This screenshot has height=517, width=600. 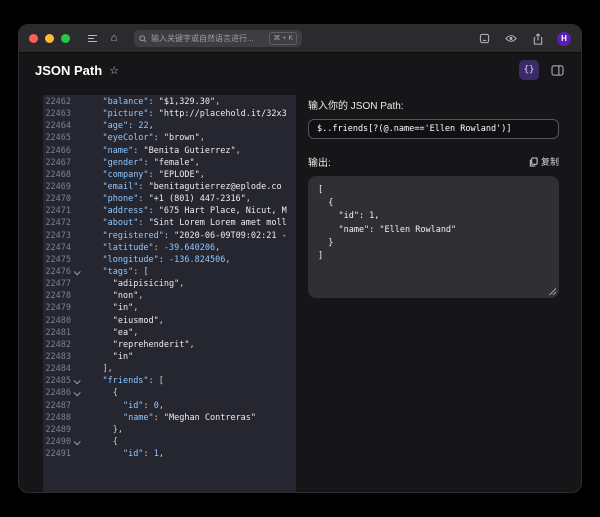 I want to click on search-bar: 输入关键字或自然语言进行... ⌘ + K, so click(x=218, y=38).